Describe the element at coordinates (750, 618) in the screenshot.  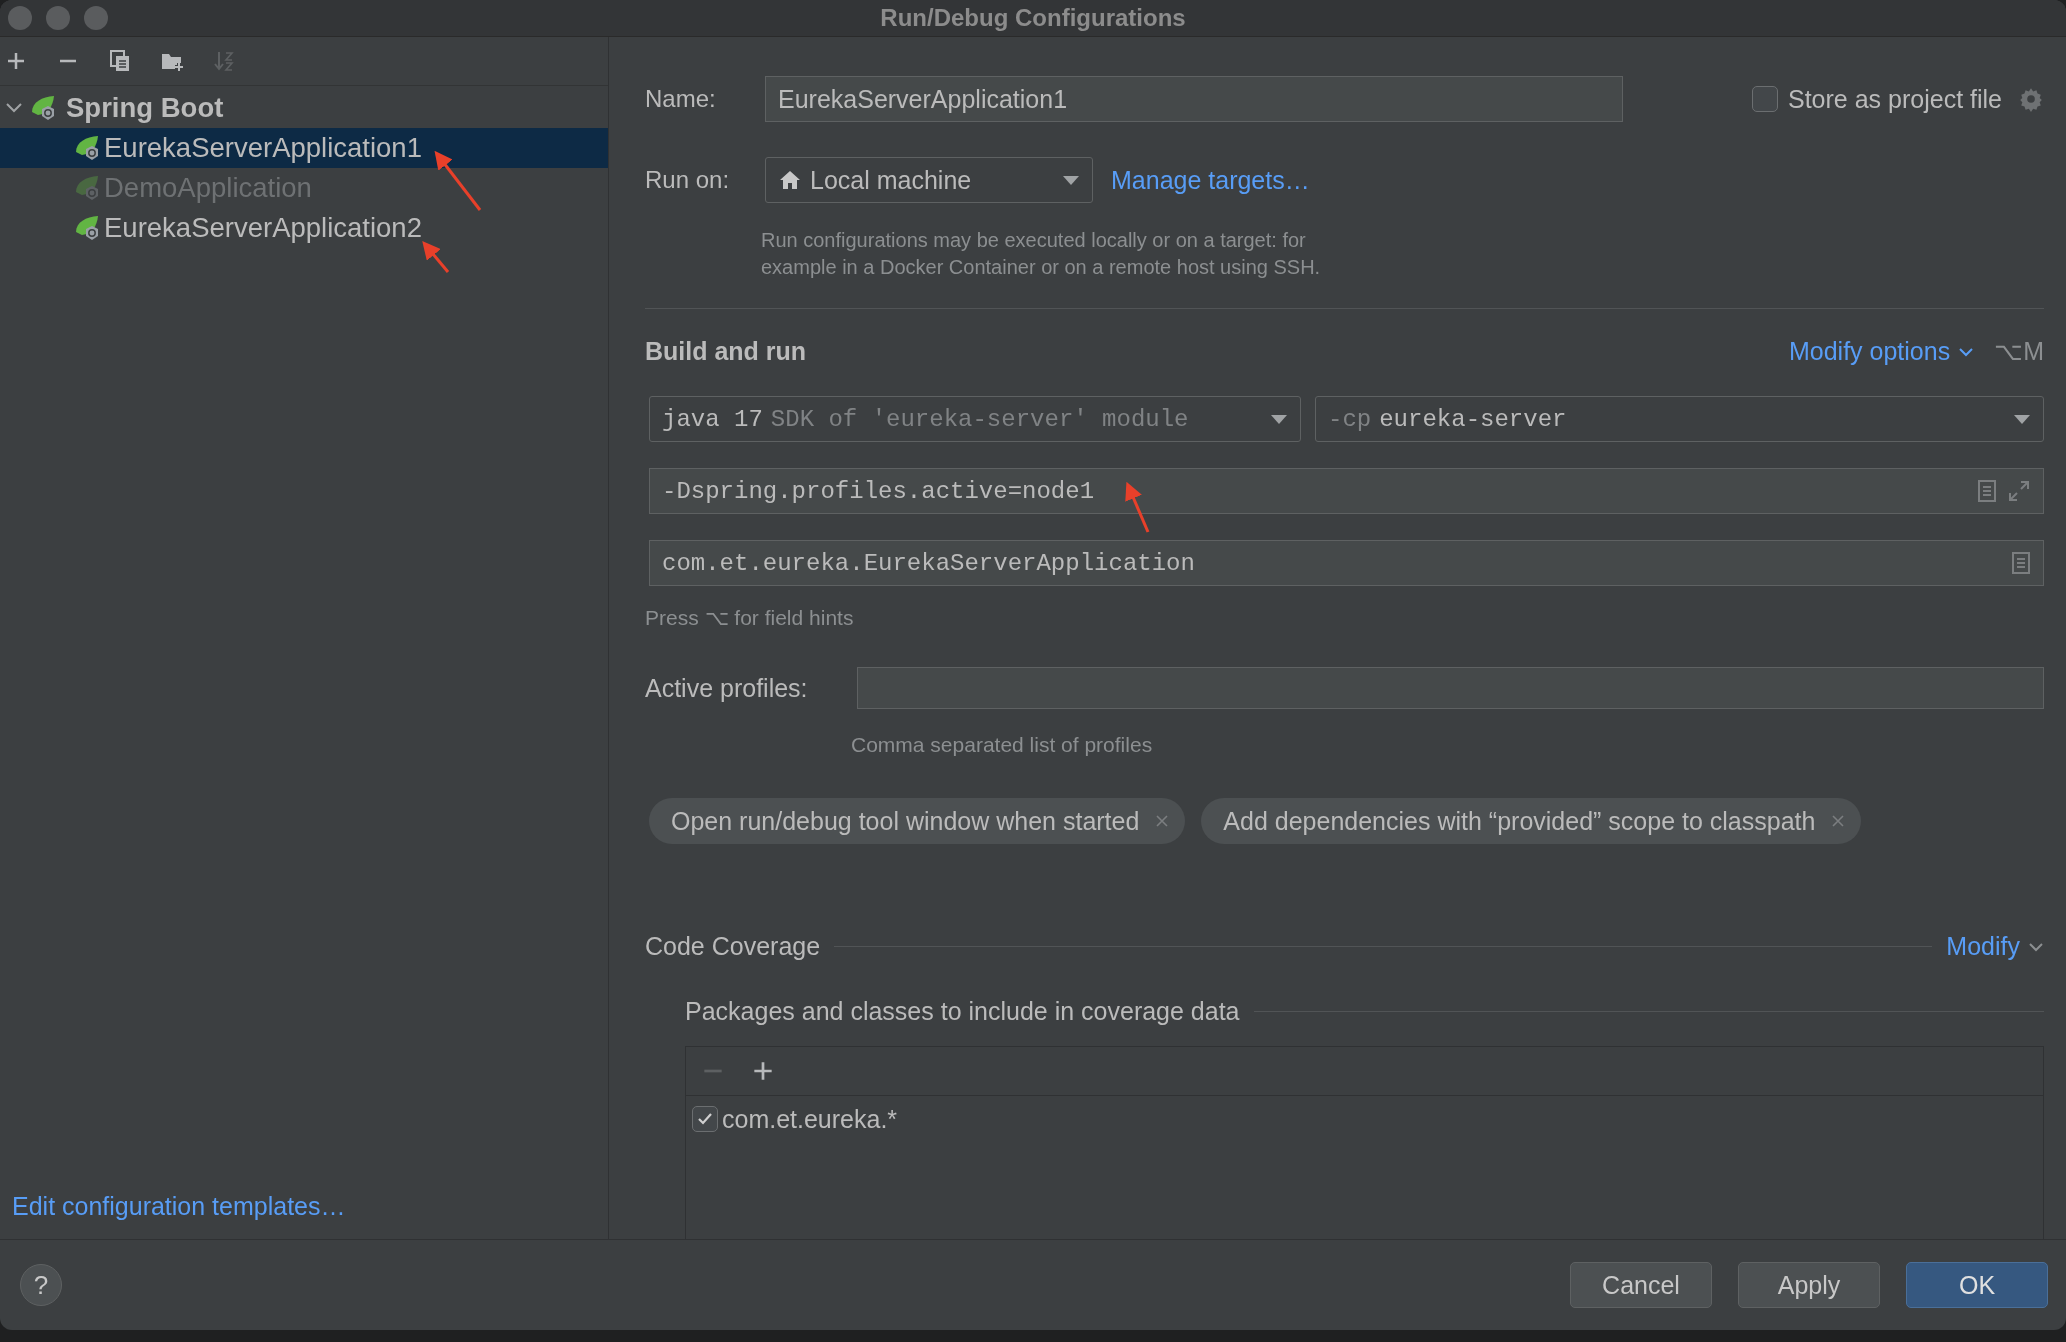
I see `hint-text: Press ⌥ for field hints` at that location.